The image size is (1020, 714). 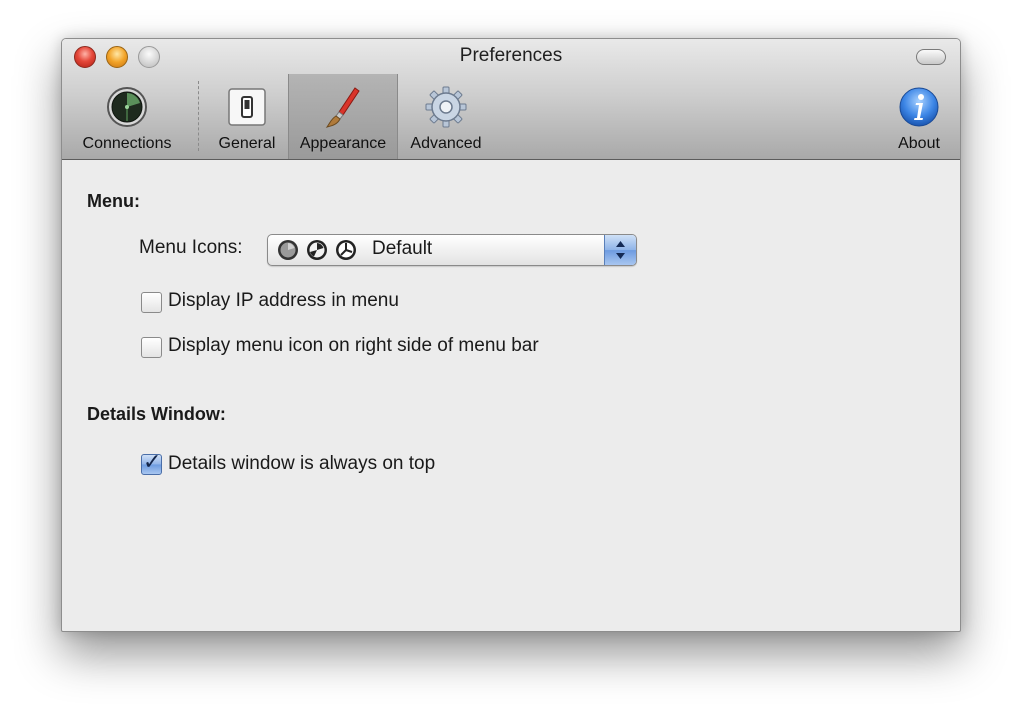 I want to click on window-title: Preferences, so click(x=511, y=55).